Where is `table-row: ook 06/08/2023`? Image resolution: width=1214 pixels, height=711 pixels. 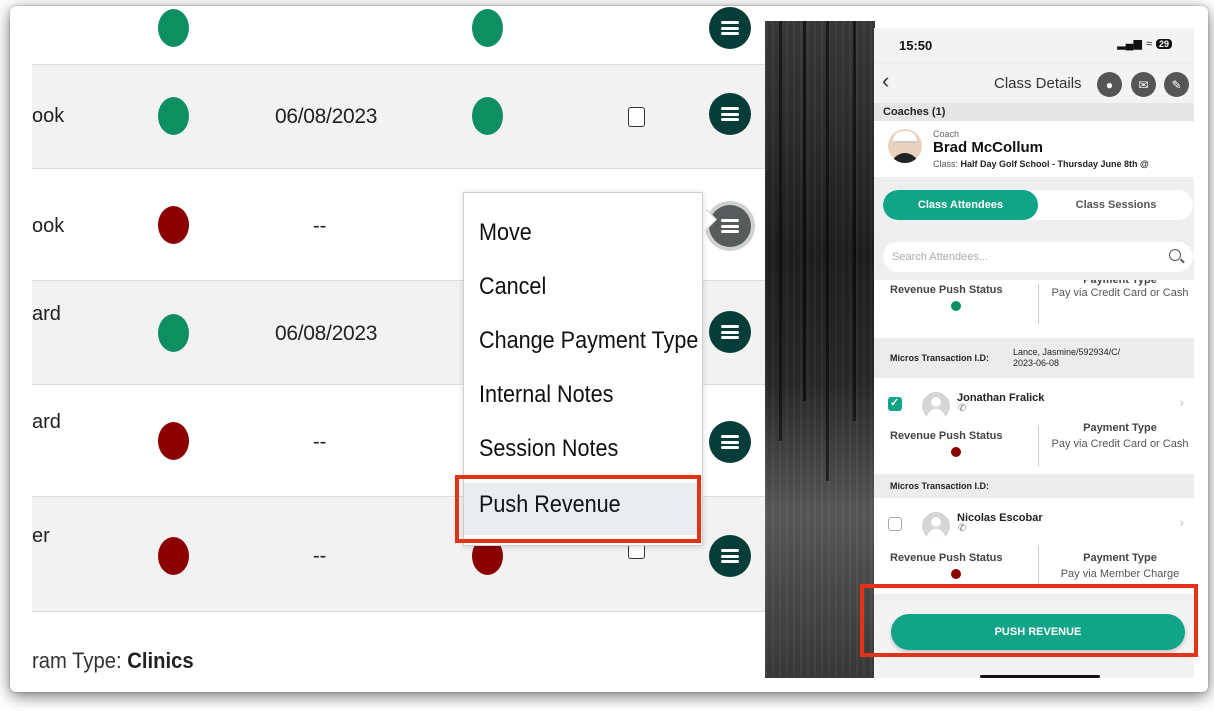
table-row: ook 06/08/2023 is located at coordinates (400, 117).